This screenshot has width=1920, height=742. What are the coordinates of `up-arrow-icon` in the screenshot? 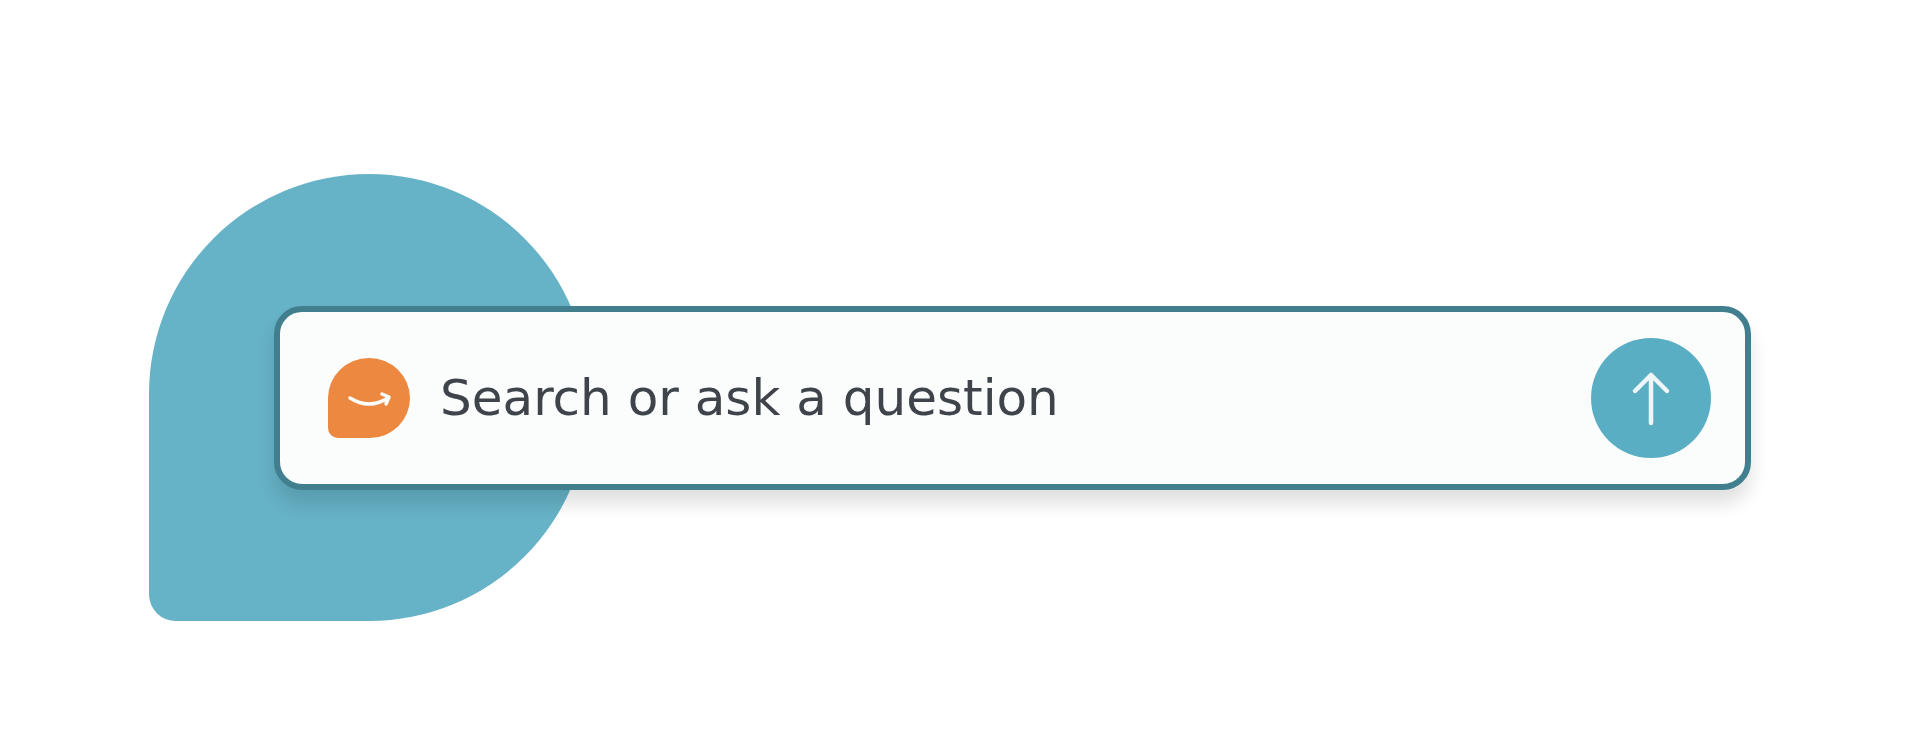 It's located at (1651, 398).